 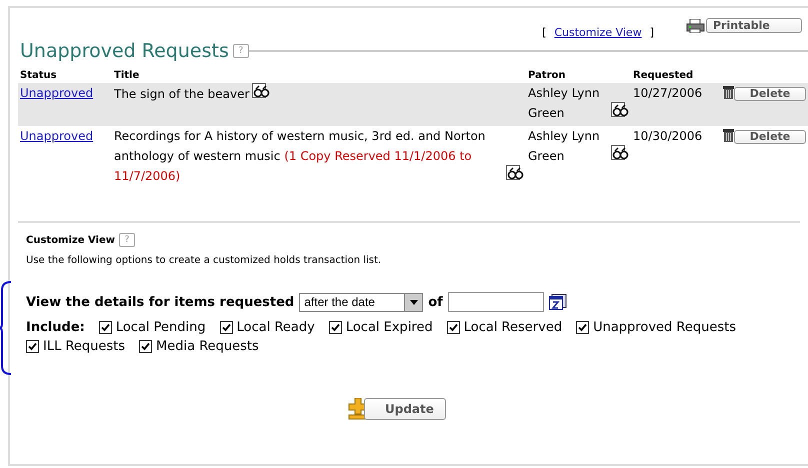 I want to click on column-header: Requested, so click(x=676, y=75).